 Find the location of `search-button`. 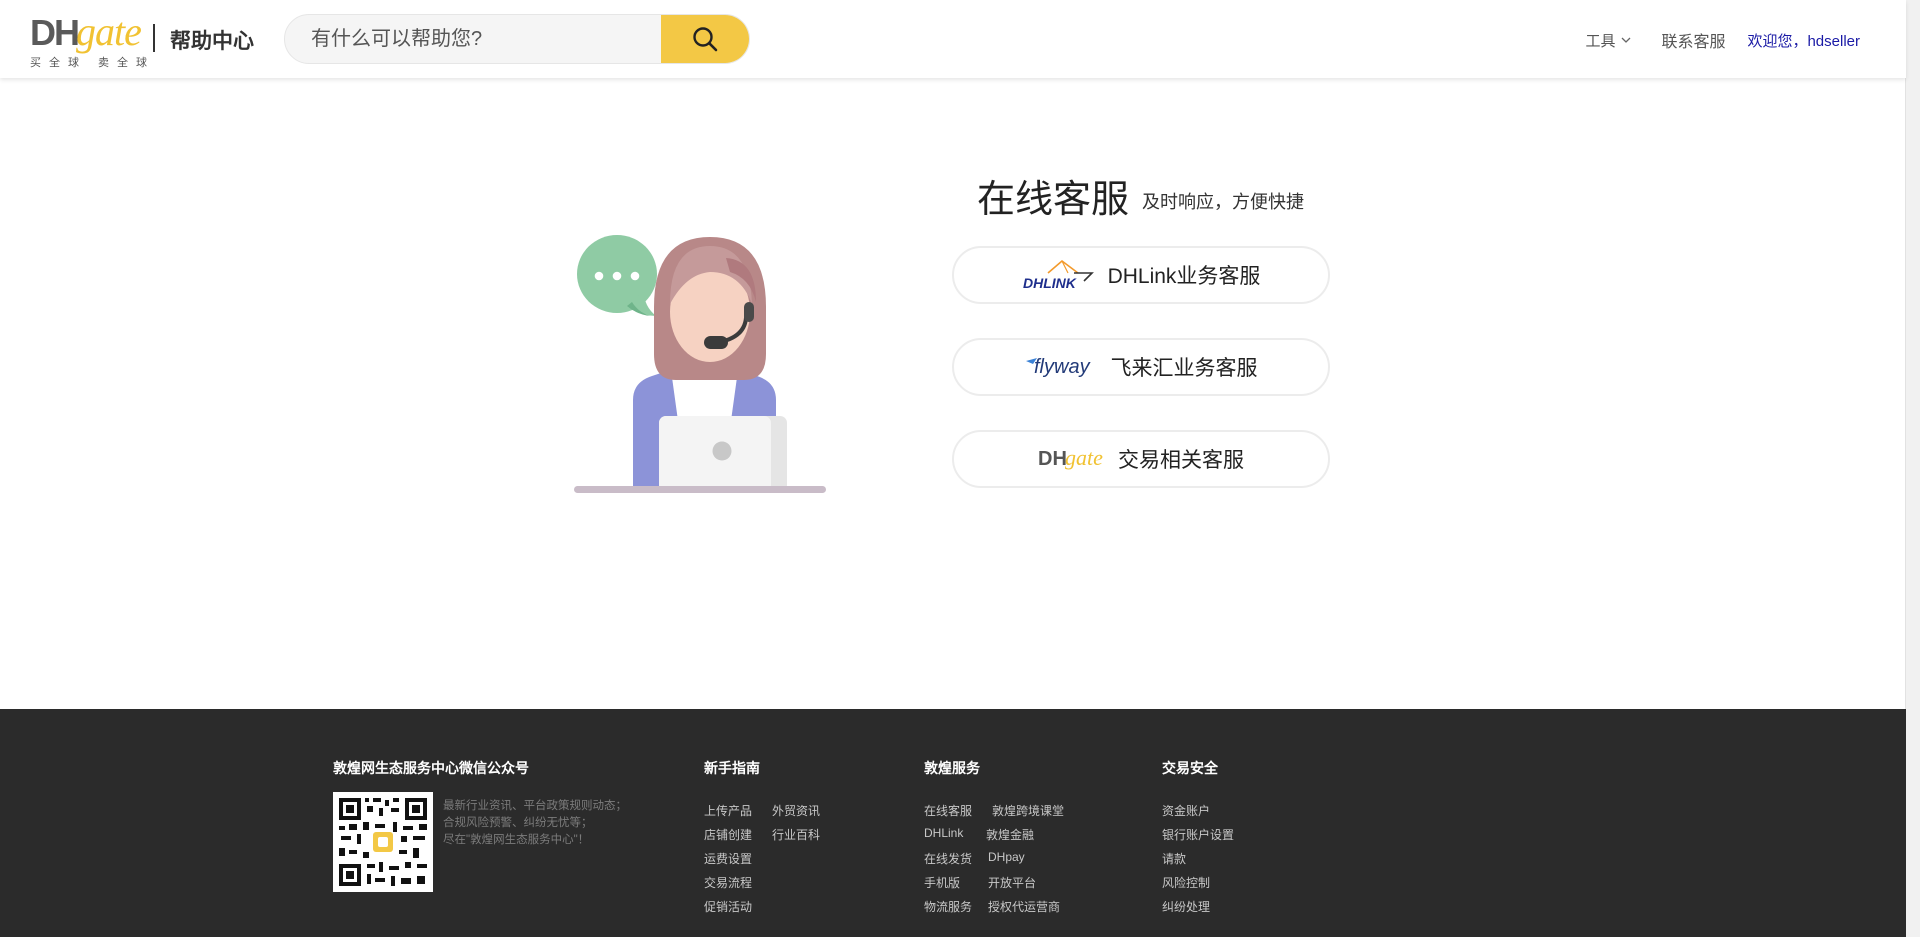

search-button is located at coordinates (705, 39).